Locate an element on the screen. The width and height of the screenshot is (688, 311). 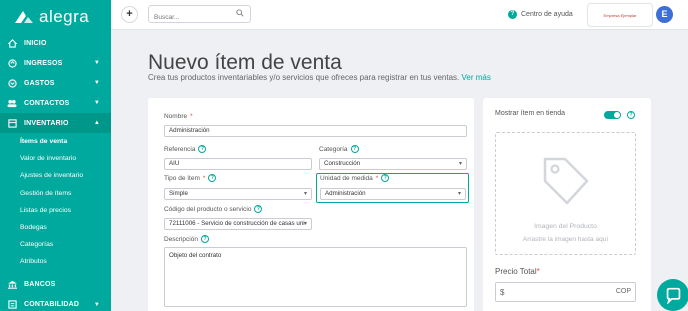
nav-ingresos: INGRESOS ▼ is located at coordinates (55, 63).